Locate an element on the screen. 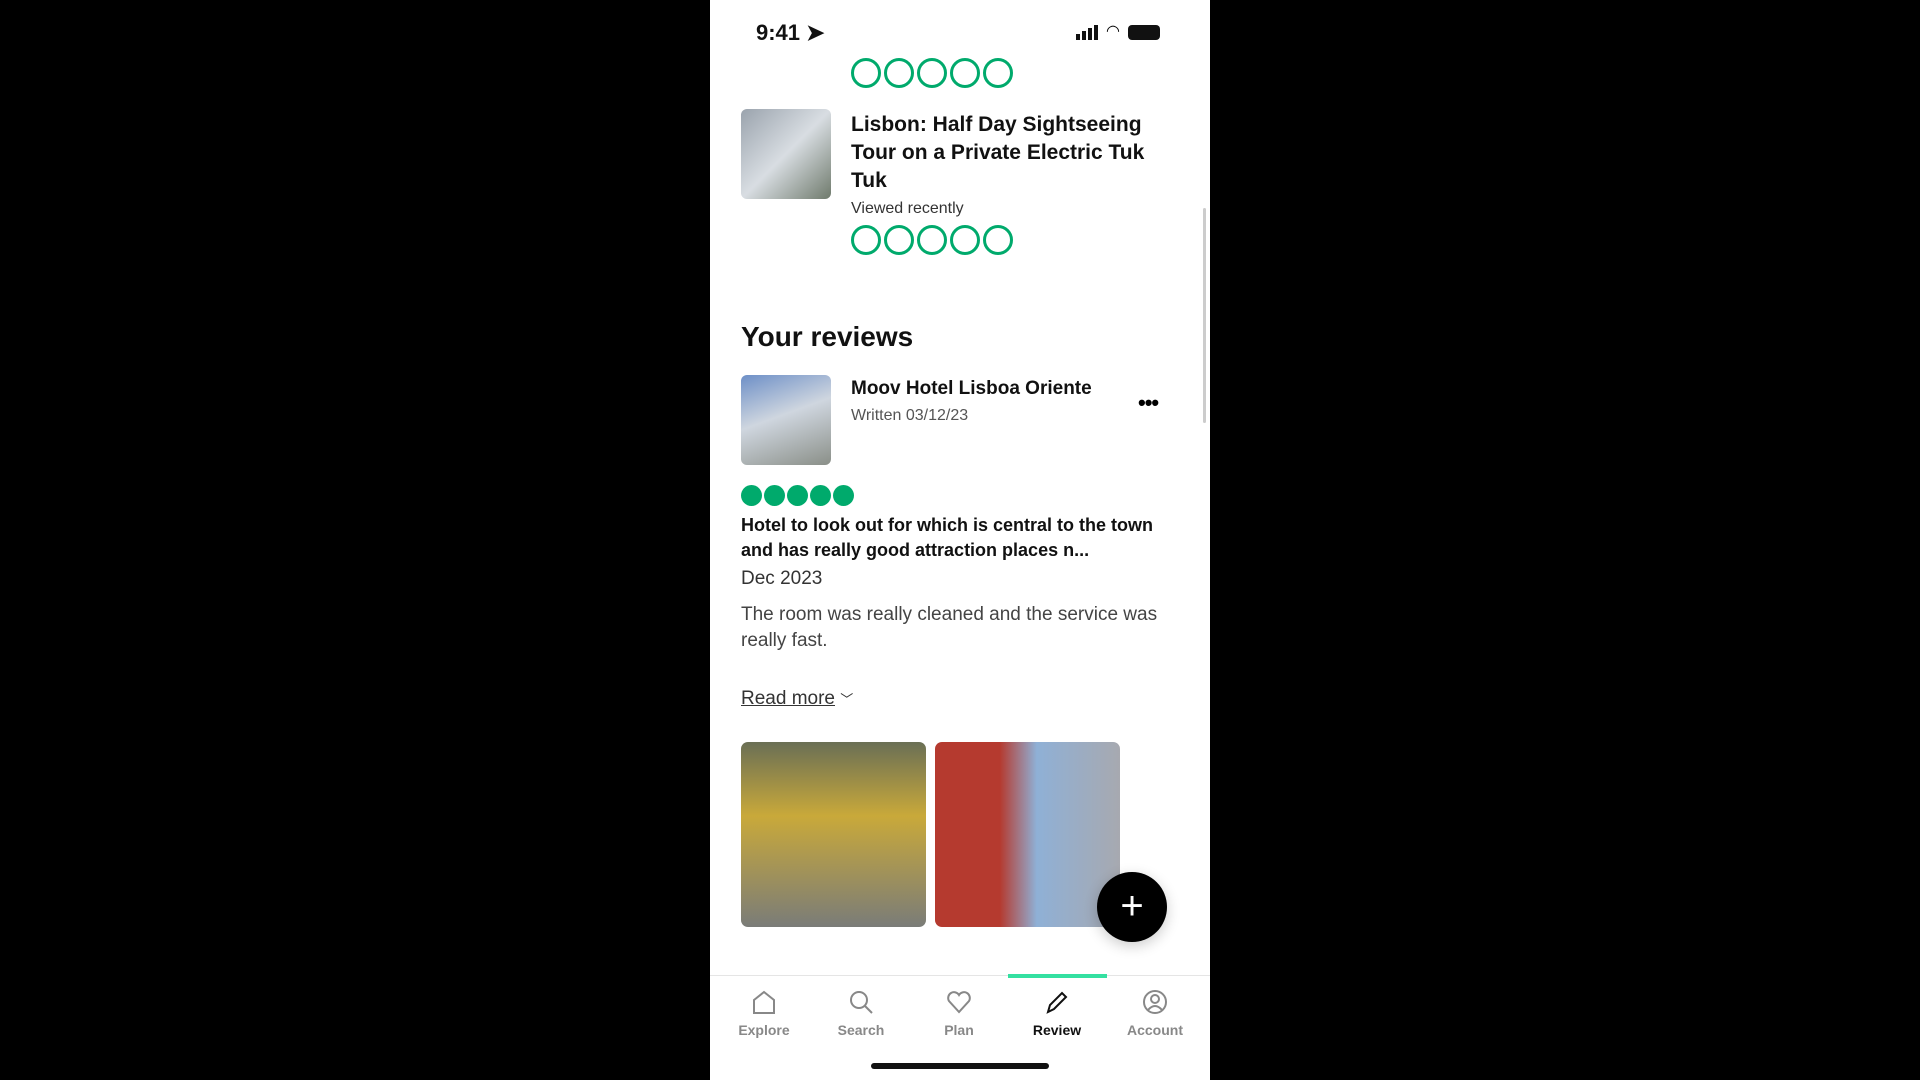 The height and width of the screenshot is (1080, 1920). bottom-nav: Explore Search Plan Review Account is located at coordinates (960, 1027).